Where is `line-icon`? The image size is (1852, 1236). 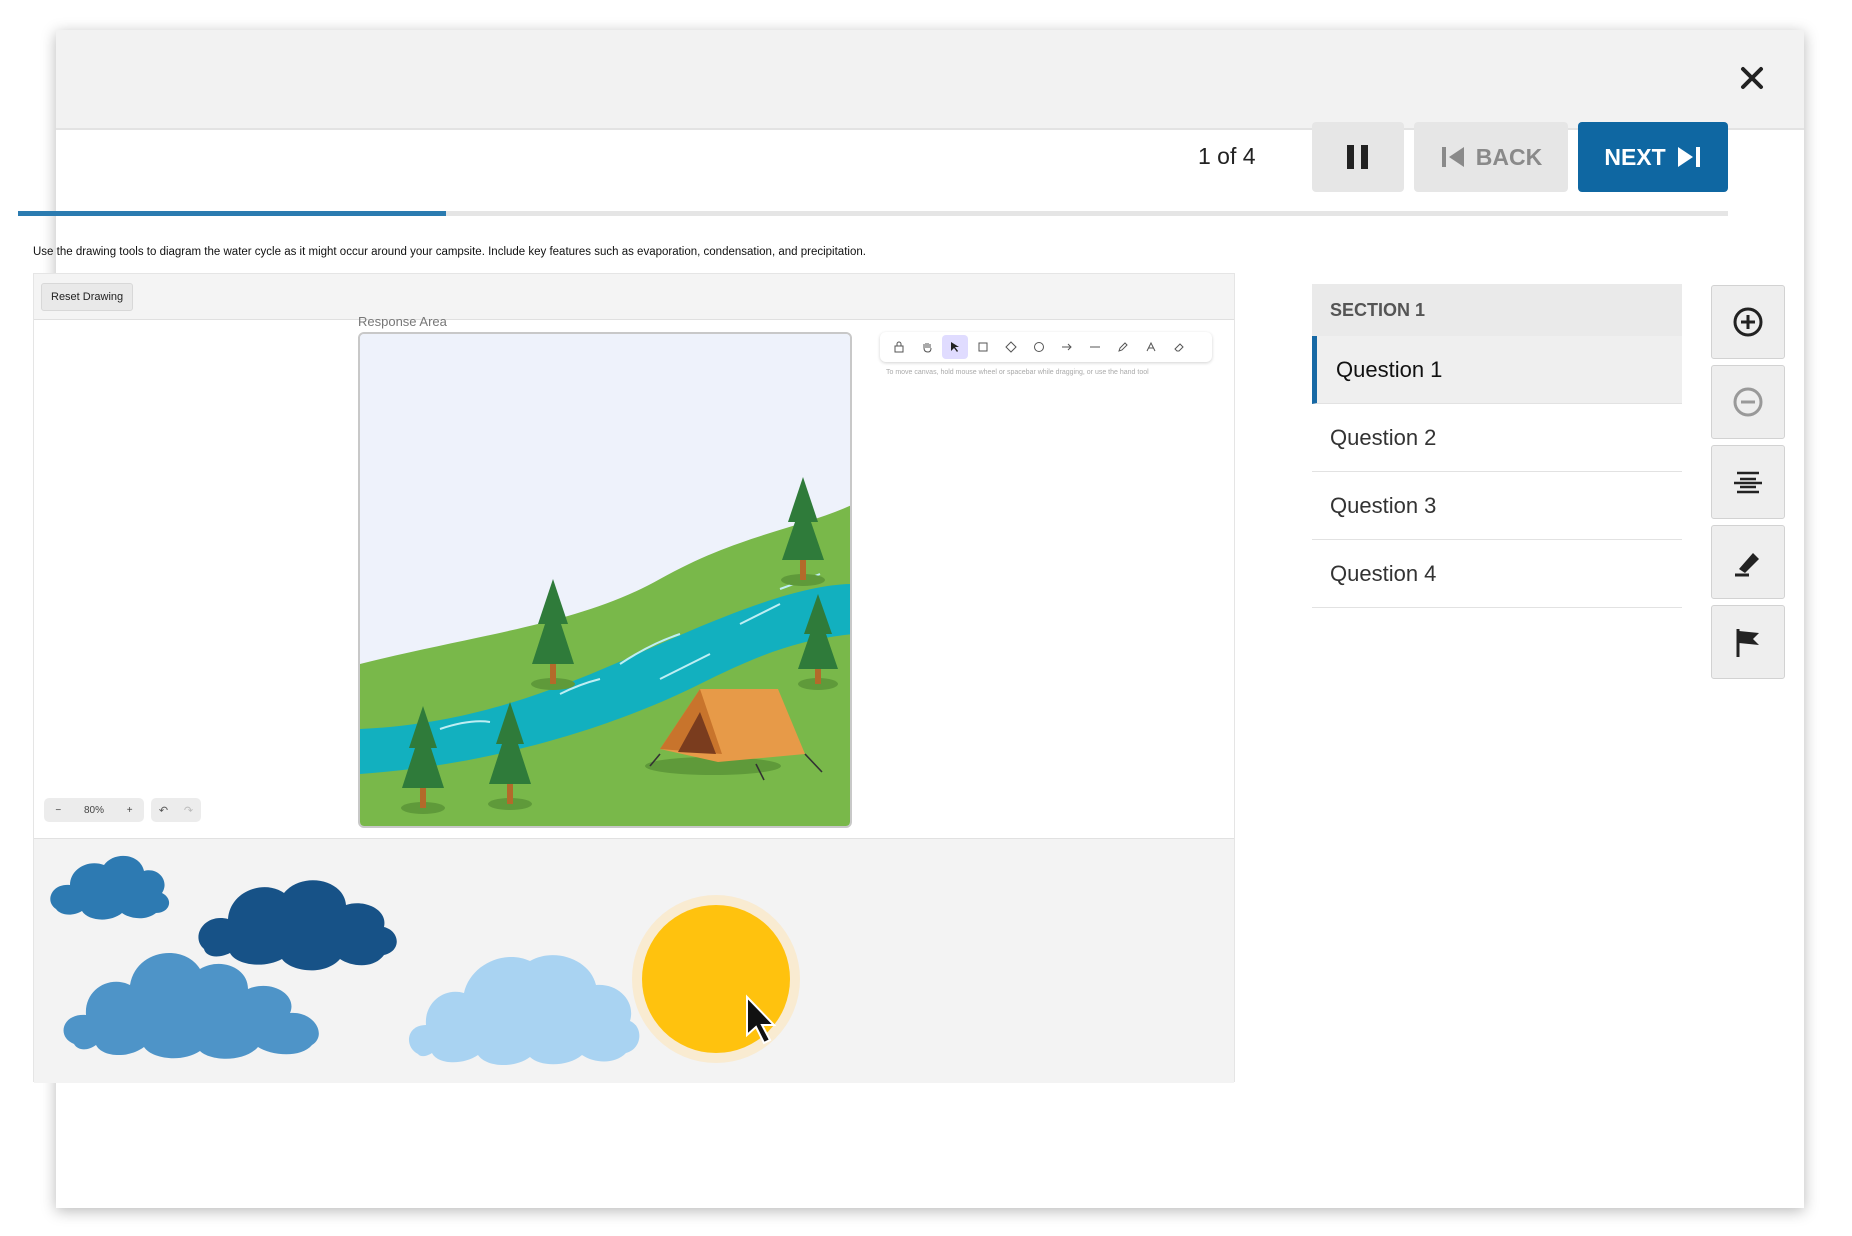
line-icon is located at coordinates (1095, 347).